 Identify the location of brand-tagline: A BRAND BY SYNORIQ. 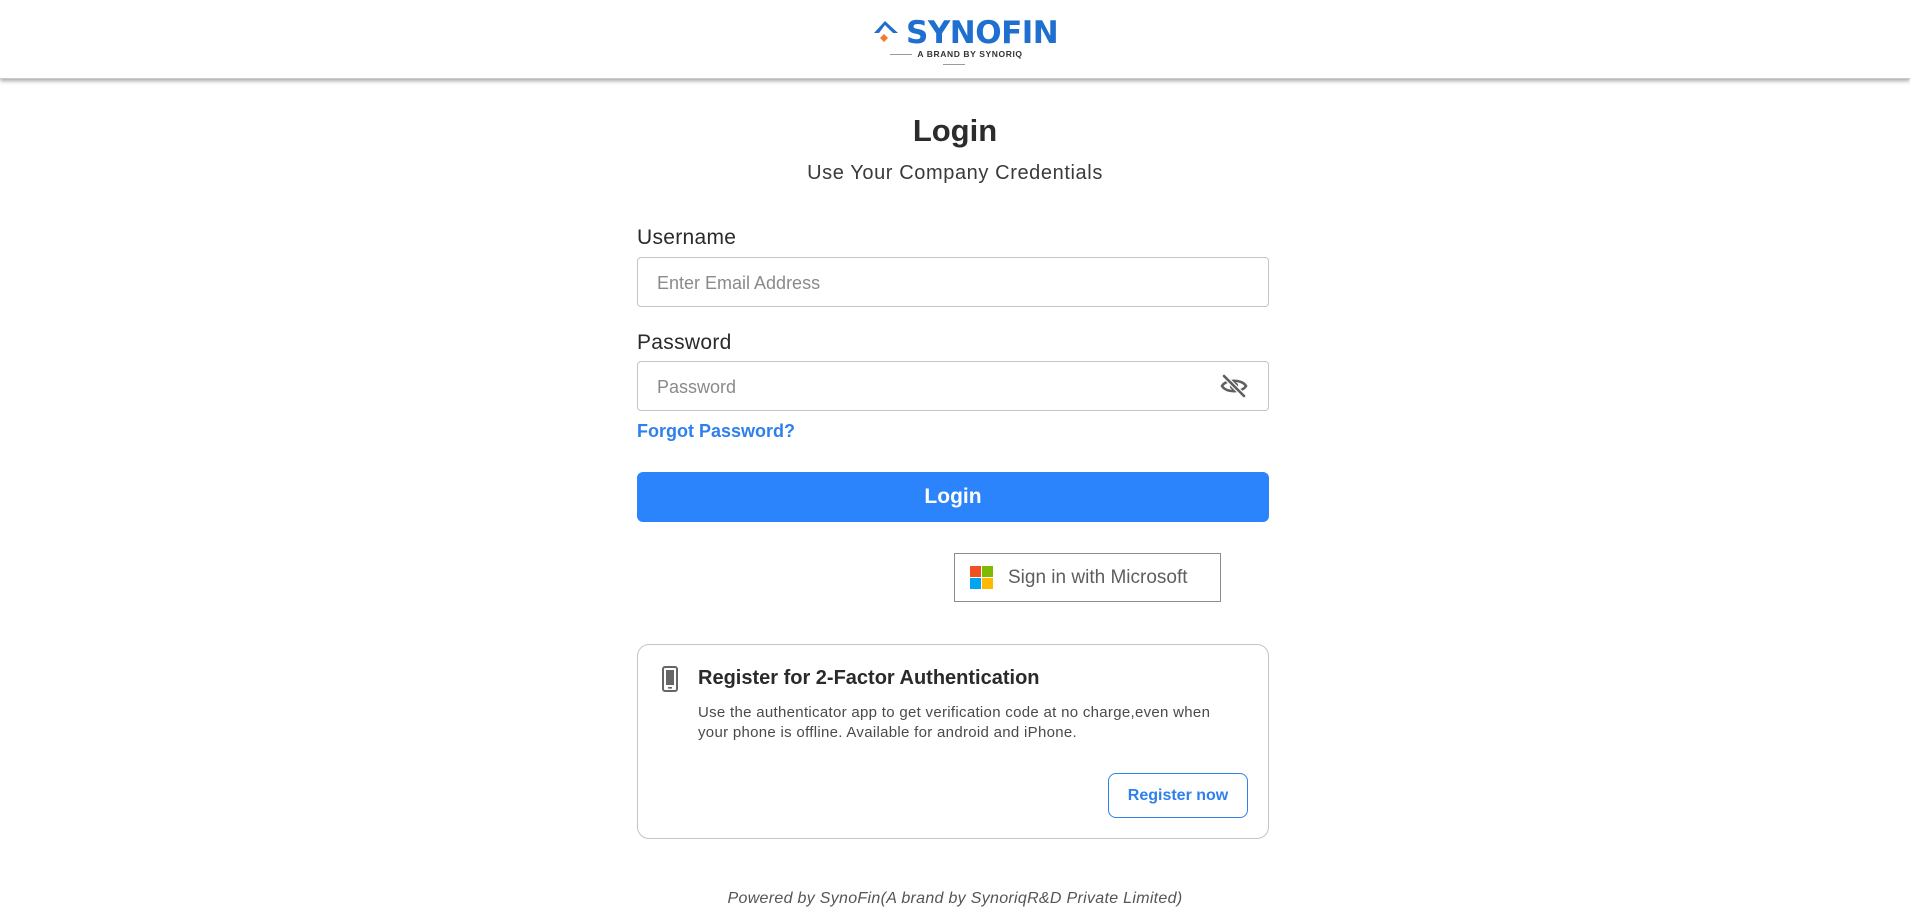
(954, 59).